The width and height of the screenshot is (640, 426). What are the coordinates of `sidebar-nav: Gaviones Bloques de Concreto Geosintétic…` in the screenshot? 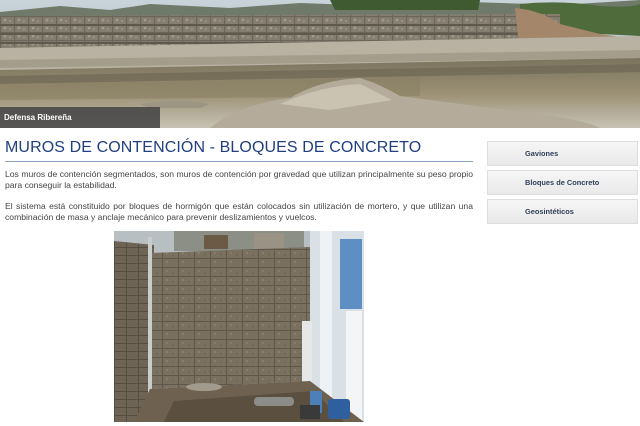 It's located at (562, 184).